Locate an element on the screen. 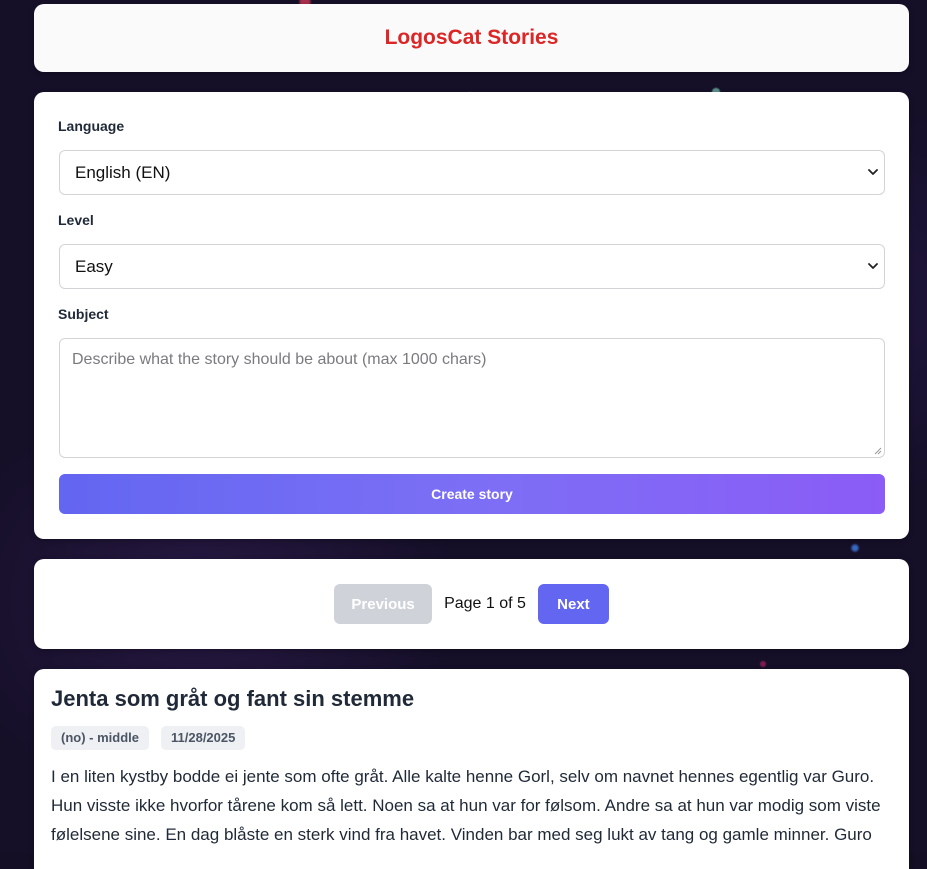 The width and height of the screenshot is (927, 869). next-button: Next is located at coordinates (573, 604).